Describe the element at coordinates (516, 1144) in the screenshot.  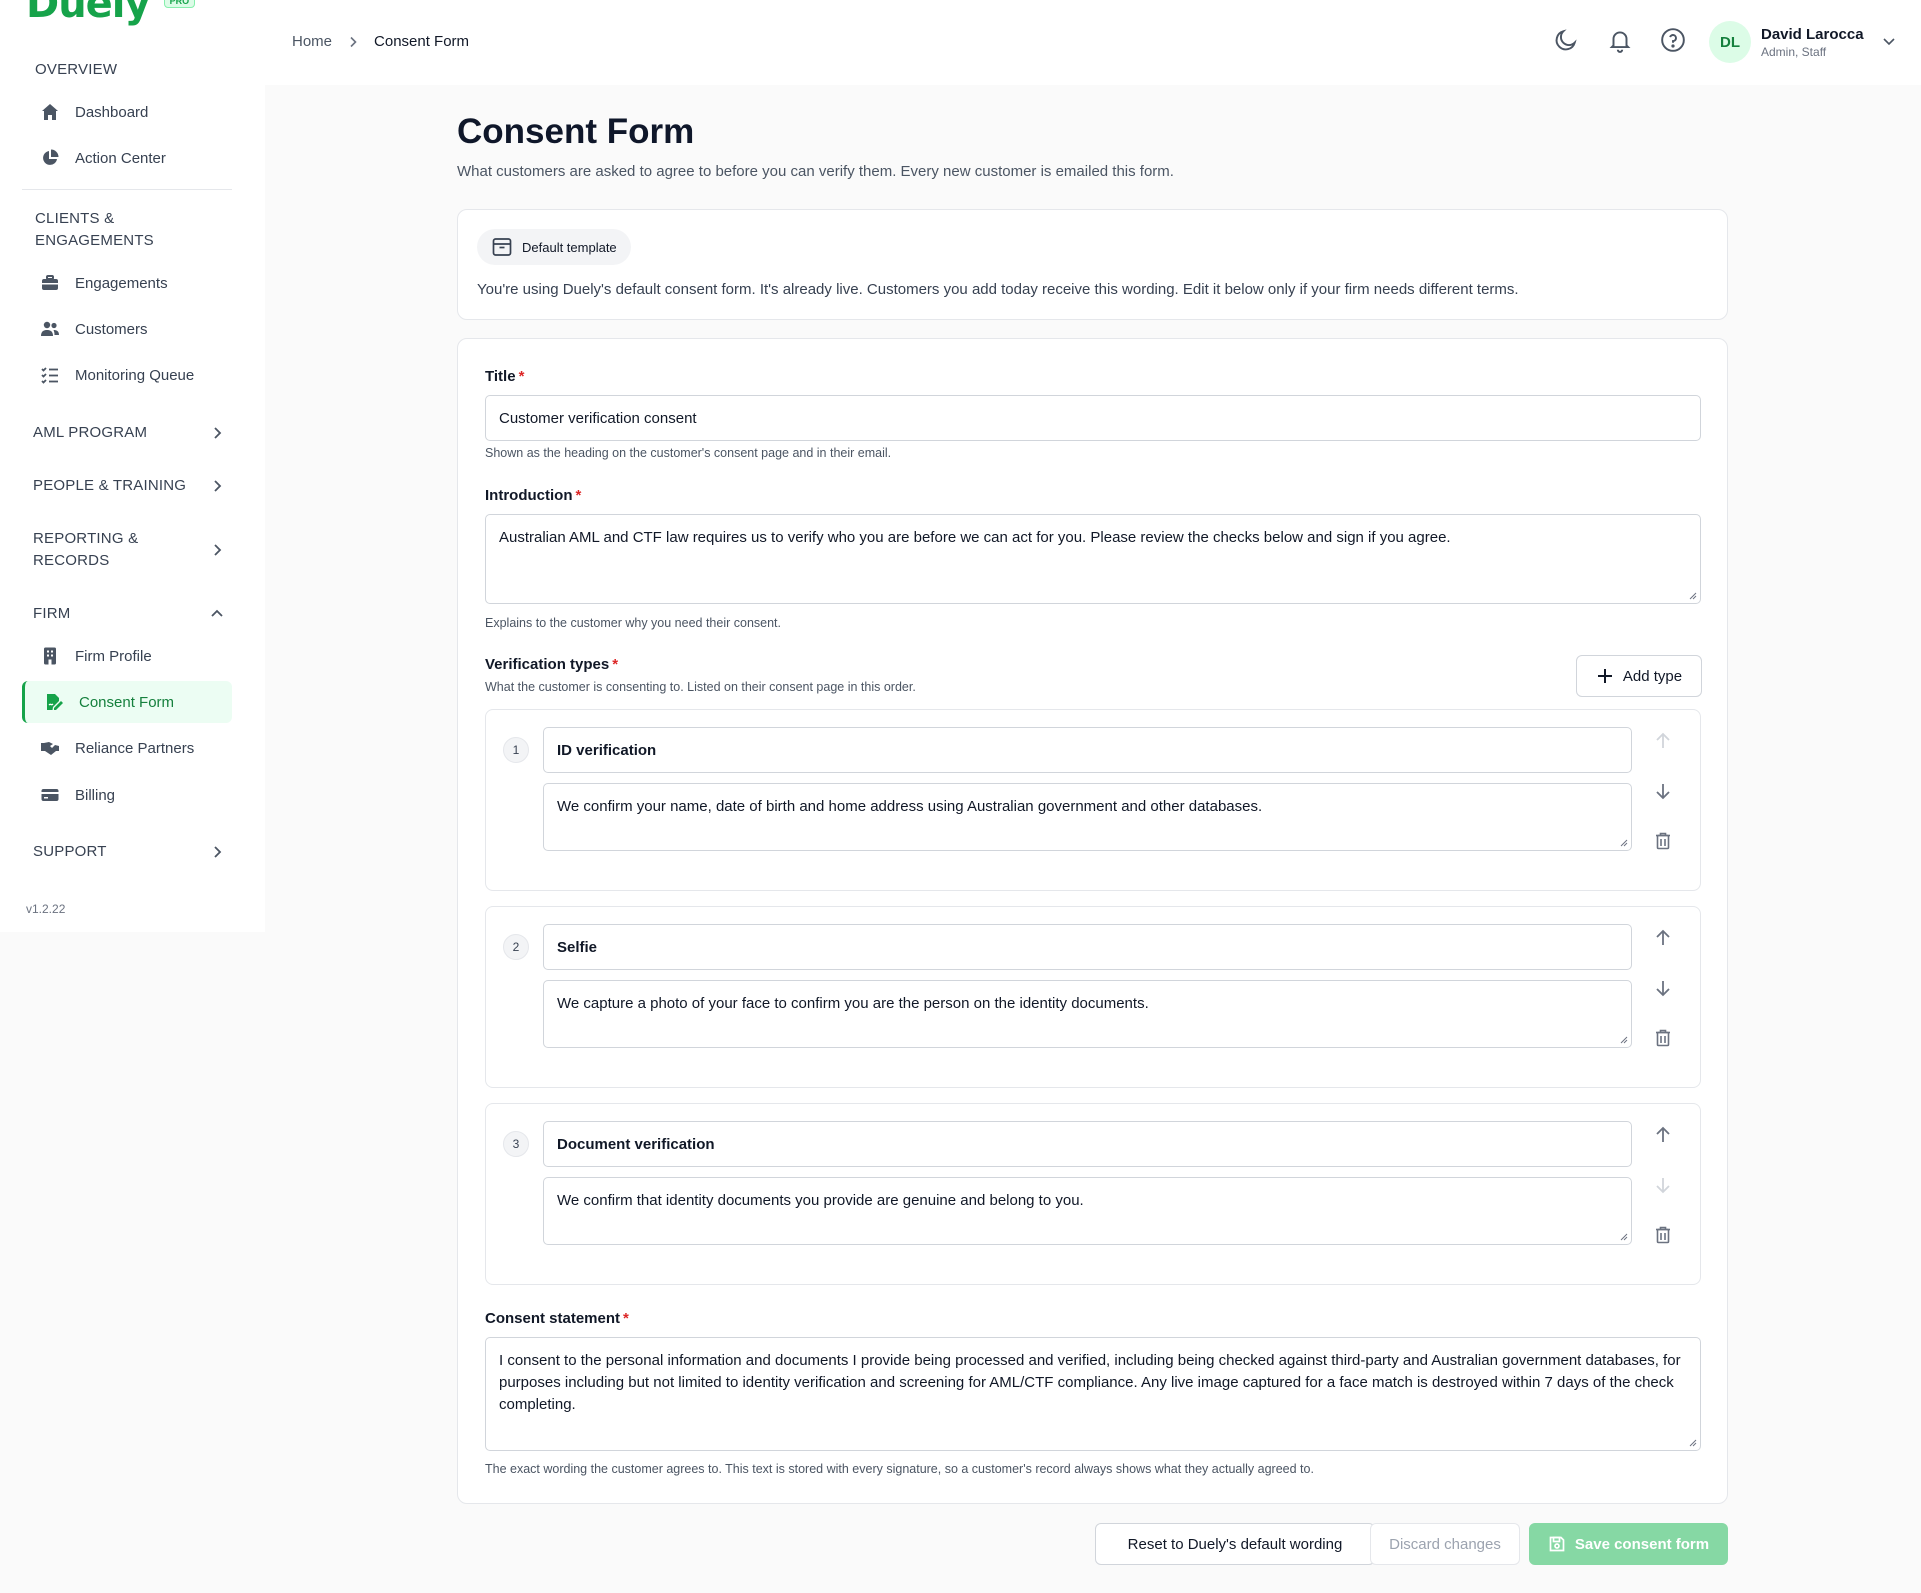
I see `verification-type-number: 3` at that location.